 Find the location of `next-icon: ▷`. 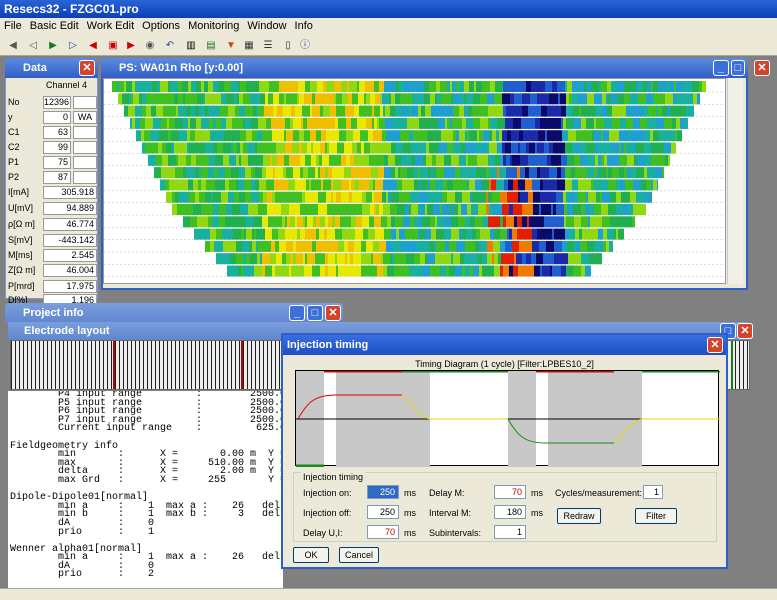

next-icon: ▷ is located at coordinates (73, 45).